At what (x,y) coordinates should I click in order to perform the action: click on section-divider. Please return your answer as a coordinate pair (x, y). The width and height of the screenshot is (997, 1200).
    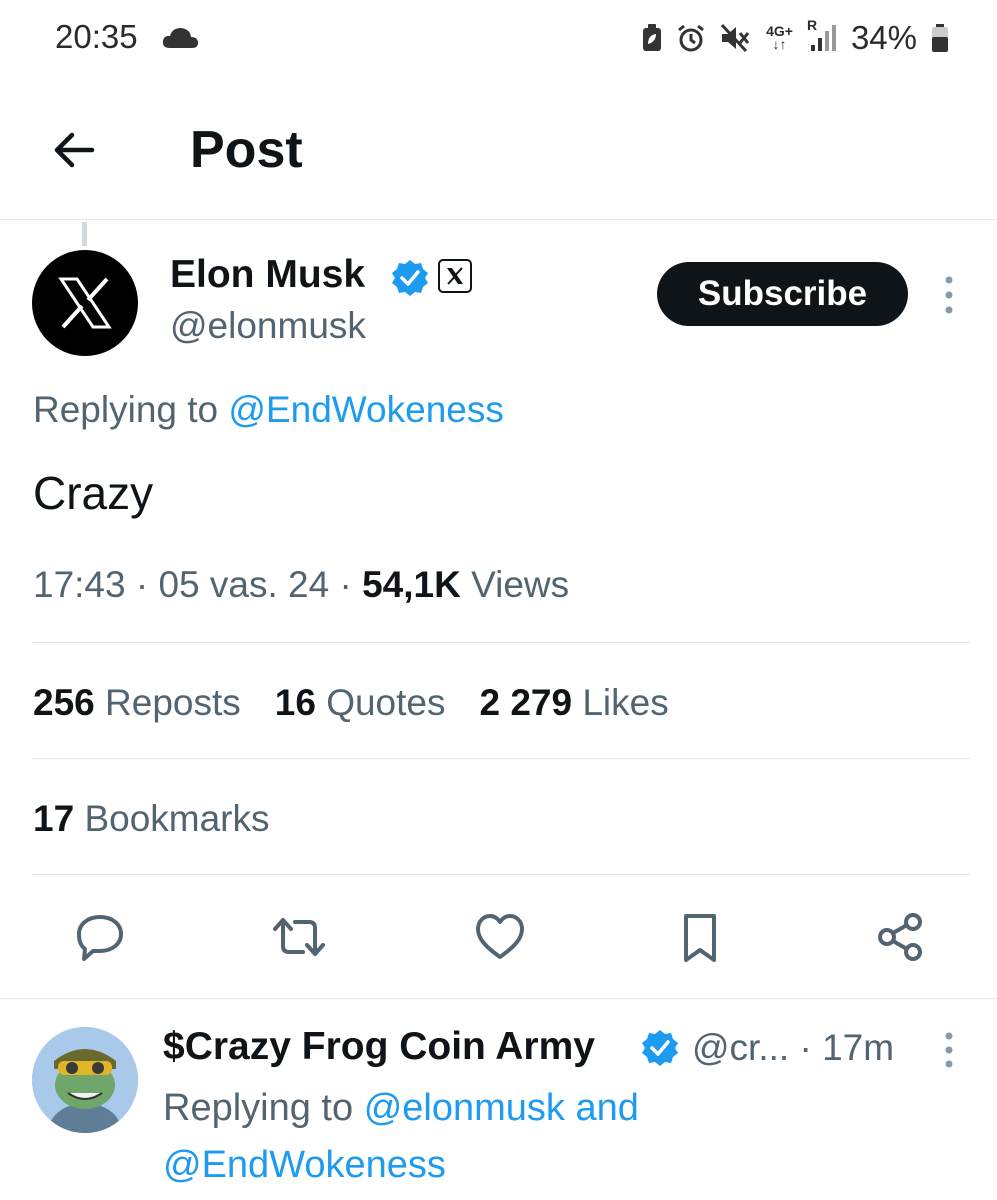
    Looking at the image, I should click on (498, 998).